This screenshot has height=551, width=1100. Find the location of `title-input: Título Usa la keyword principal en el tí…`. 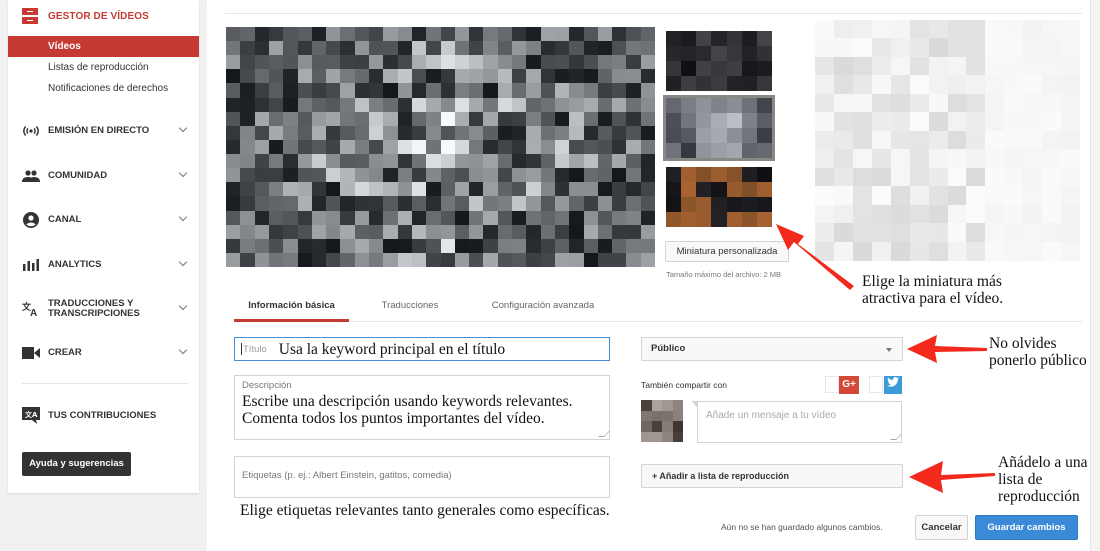

title-input: Título Usa la keyword principal en el tí… is located at coordinates (422, 349).